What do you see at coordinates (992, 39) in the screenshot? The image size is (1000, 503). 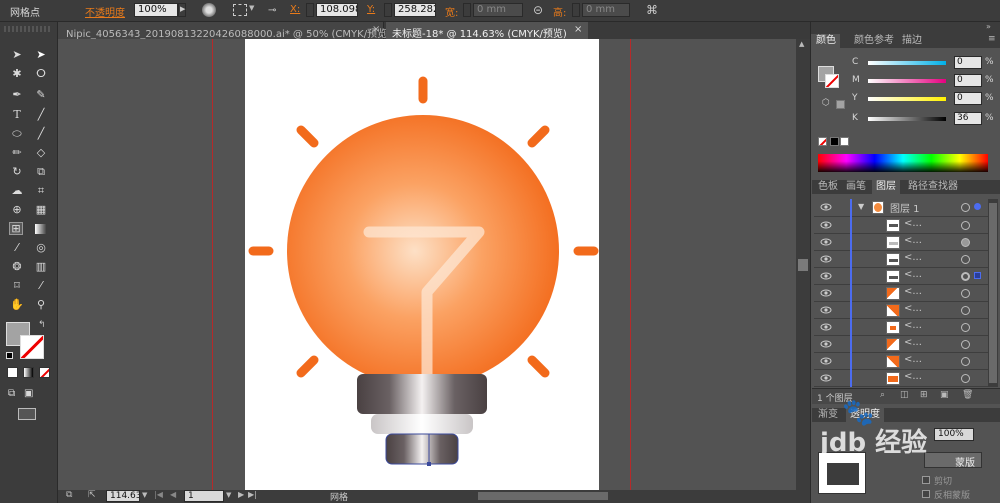 I see `panel-menu-icon: ≡` at bounding box center [992, 39].